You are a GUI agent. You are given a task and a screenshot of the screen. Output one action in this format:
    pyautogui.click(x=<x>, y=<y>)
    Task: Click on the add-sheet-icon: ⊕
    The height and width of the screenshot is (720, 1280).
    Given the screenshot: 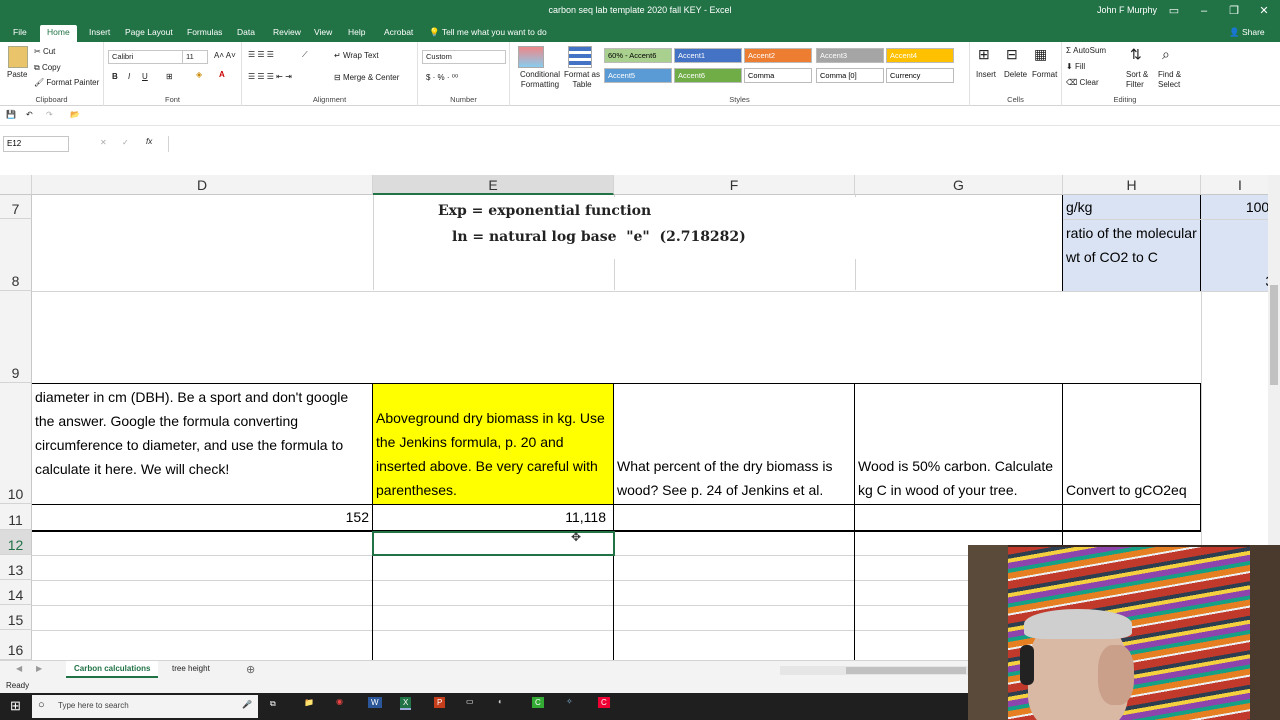 What is the action you would take?
    pyautogui.click(x=250, y=669)
    